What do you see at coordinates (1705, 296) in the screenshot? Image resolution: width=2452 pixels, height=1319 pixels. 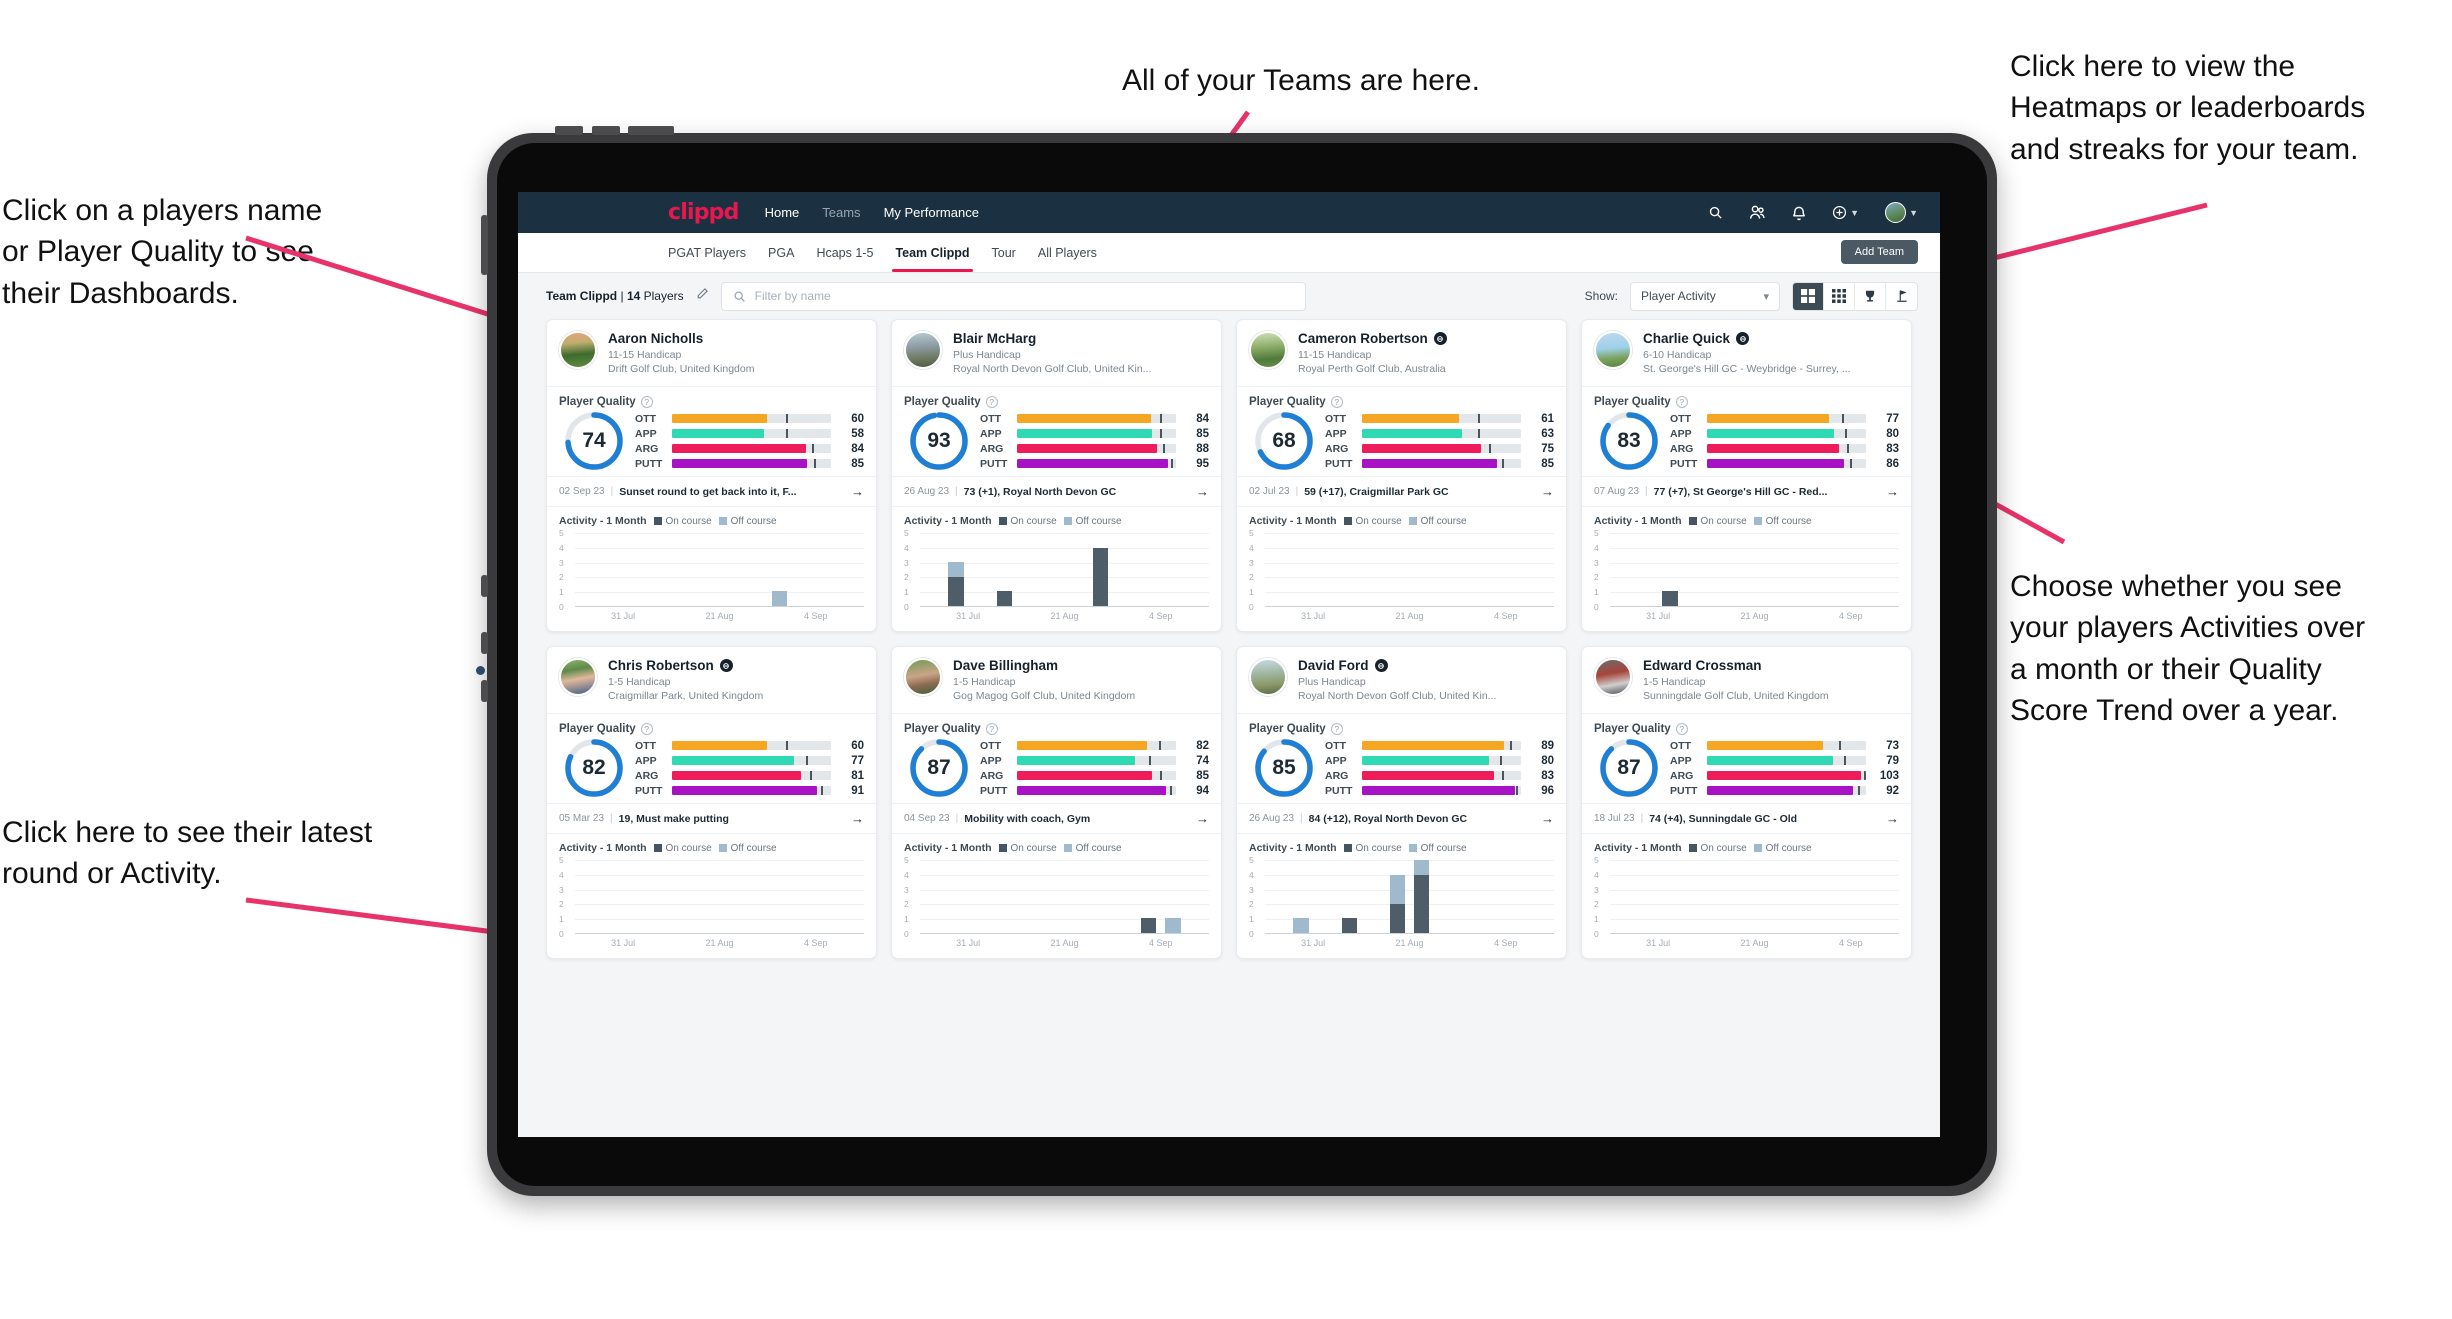 I see `show-select: Player Activity ▾` at bounding box center [1705, 296].